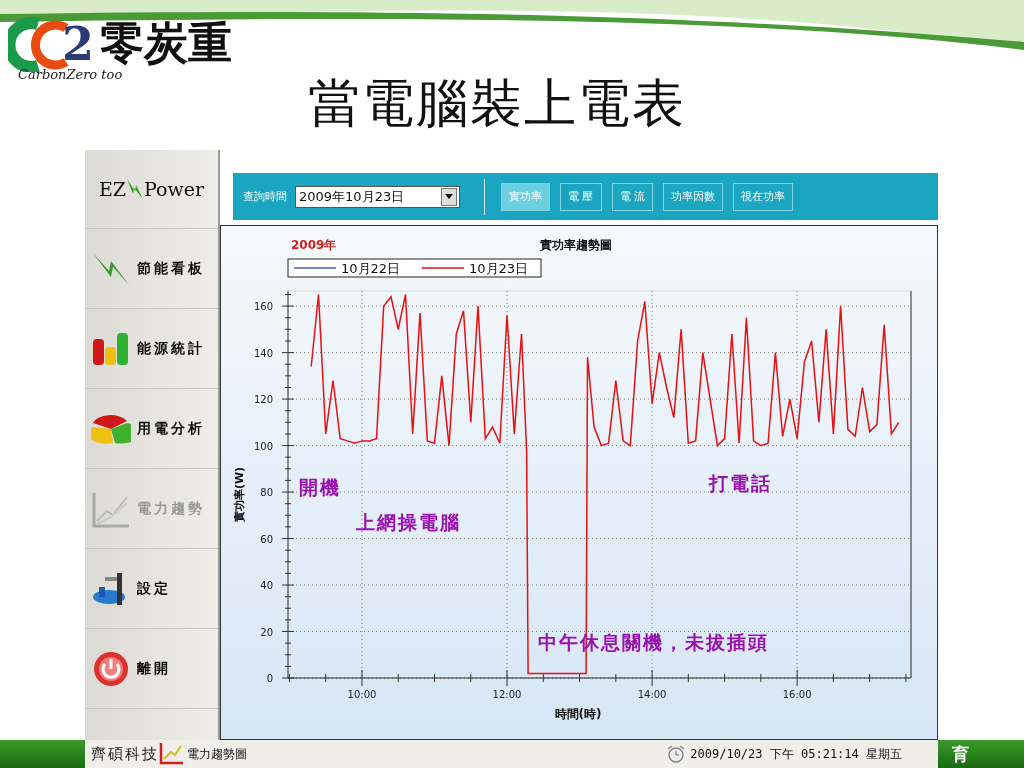 Image resolution: width=1024 pixels, height=768 pixels. What do you see at coordinates (151, 269) in the screenshot?
I see `sidebar-item: 節能看板` at bounding box center [151, 269].